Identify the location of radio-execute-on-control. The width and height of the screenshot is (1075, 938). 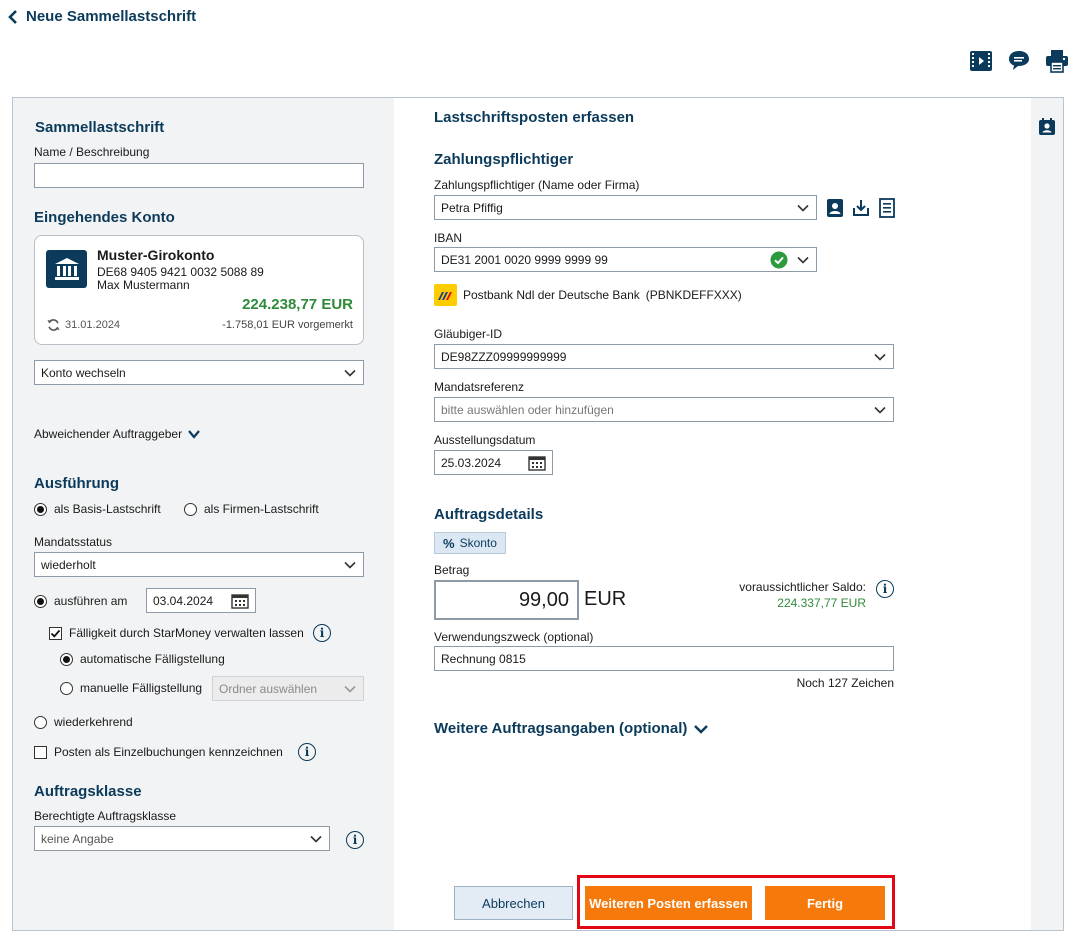
(40, 601).